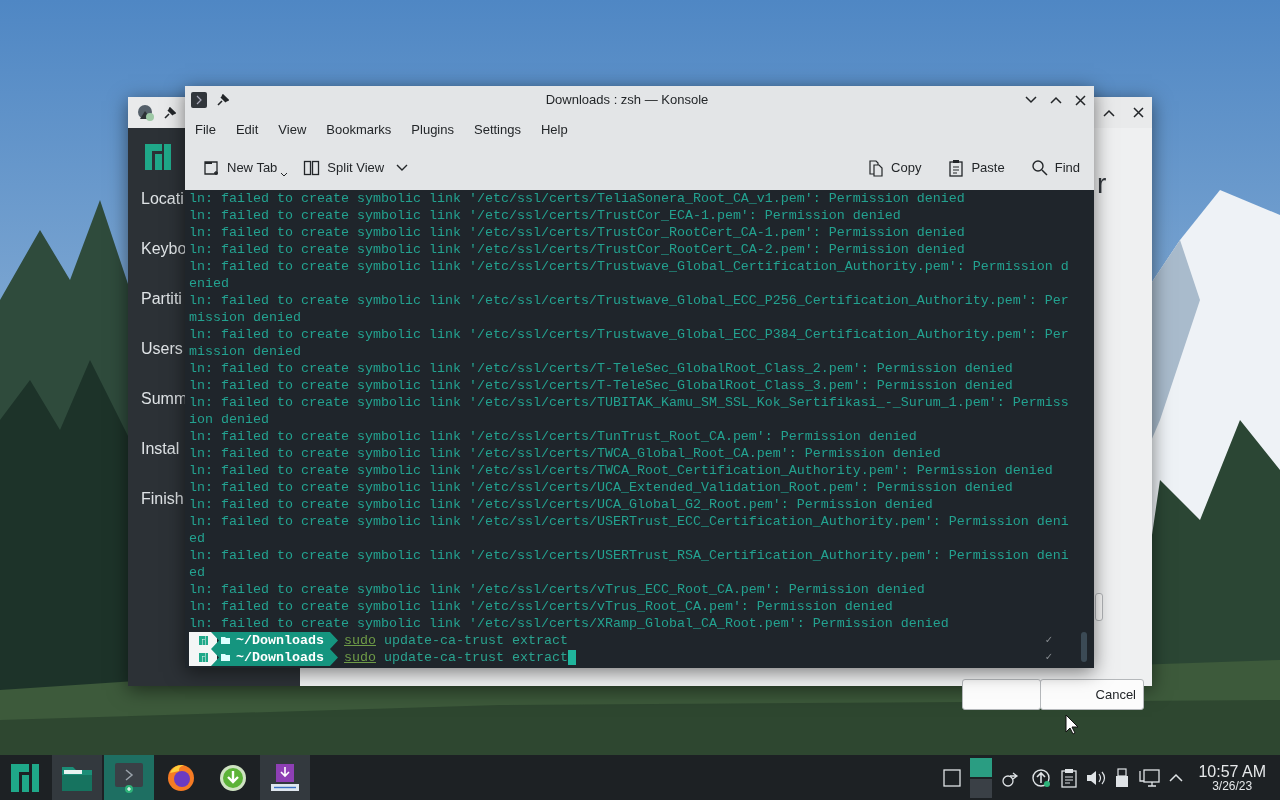 Image resolution: width=1280 pixels, height=800 pixels. What do you see at coordinates (1176, 777) in the screenshot?
I see `expand-icon` at bounding box center [1176, 777].